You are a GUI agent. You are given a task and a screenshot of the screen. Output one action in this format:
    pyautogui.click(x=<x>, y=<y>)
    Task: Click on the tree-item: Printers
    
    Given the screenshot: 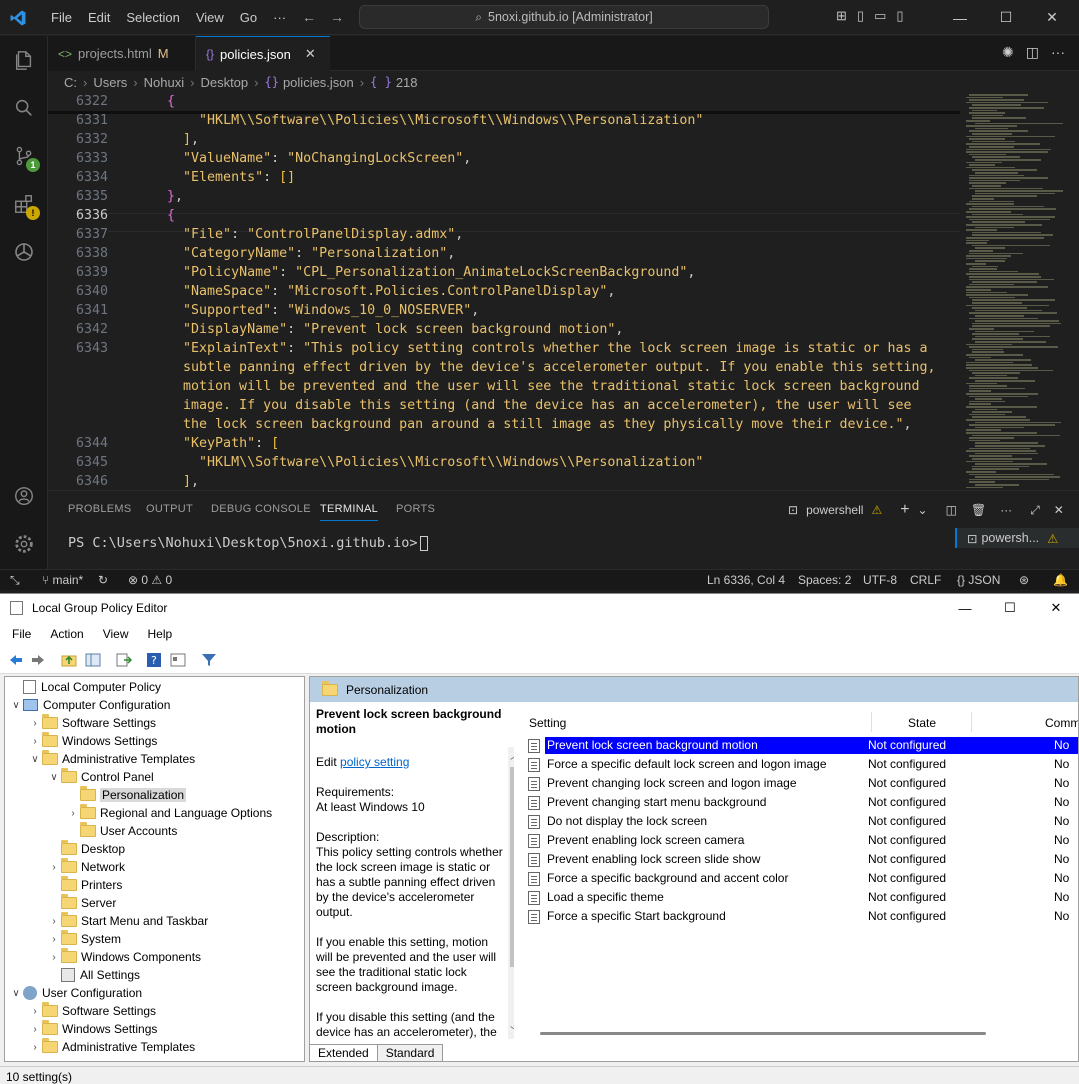 What is the action you would take?
    pyautogui.click(x=84, y=885)
    